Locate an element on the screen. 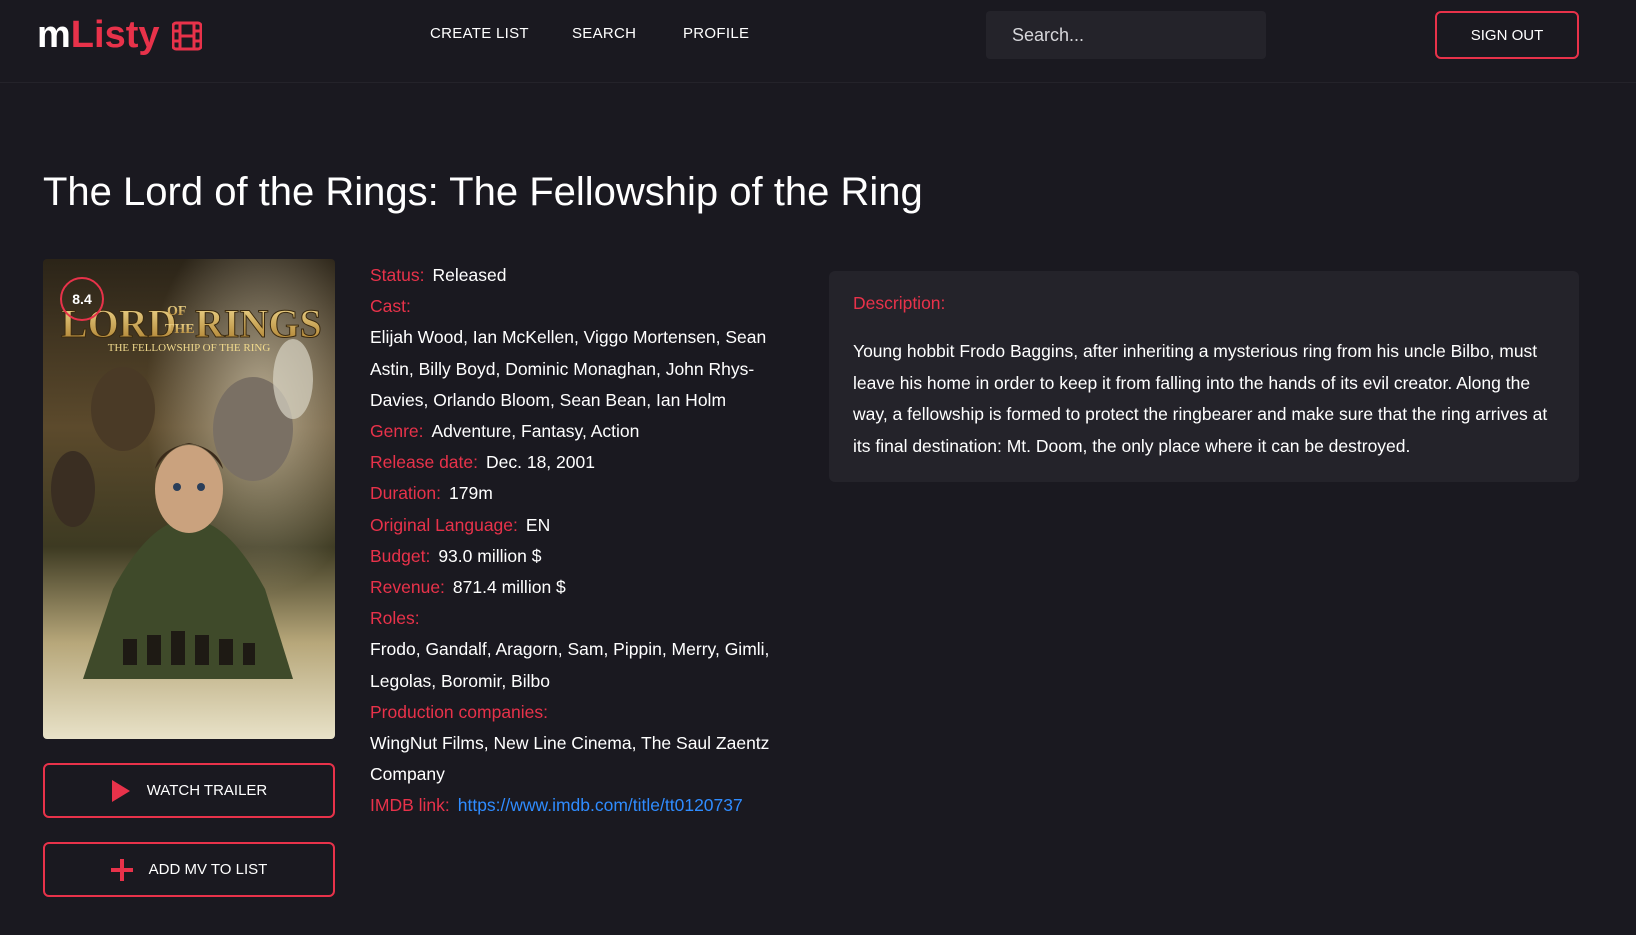 Image resolution: width=1636 pixels, height=935 pixels. status-label: Status: is located at coordinates (397, 275).